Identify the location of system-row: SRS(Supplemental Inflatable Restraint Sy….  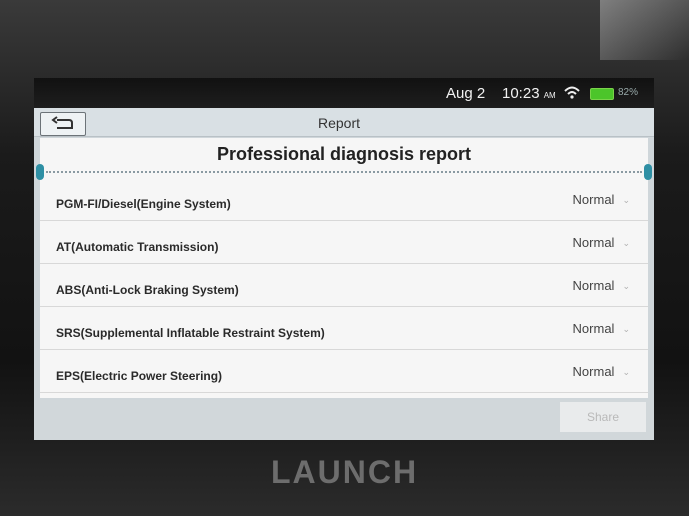
(344, 328).